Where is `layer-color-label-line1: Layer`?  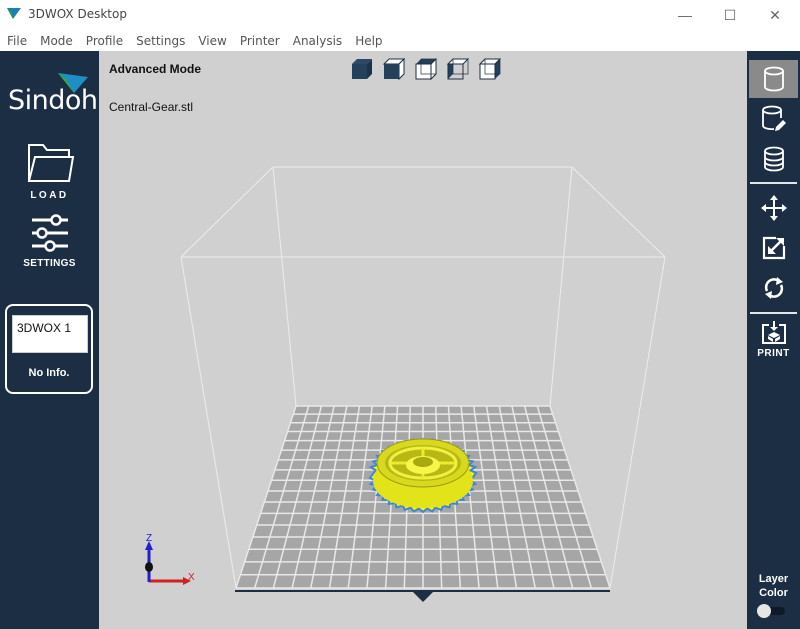
layer-color-label-line1: Layer is located at coordinates (773, 579).